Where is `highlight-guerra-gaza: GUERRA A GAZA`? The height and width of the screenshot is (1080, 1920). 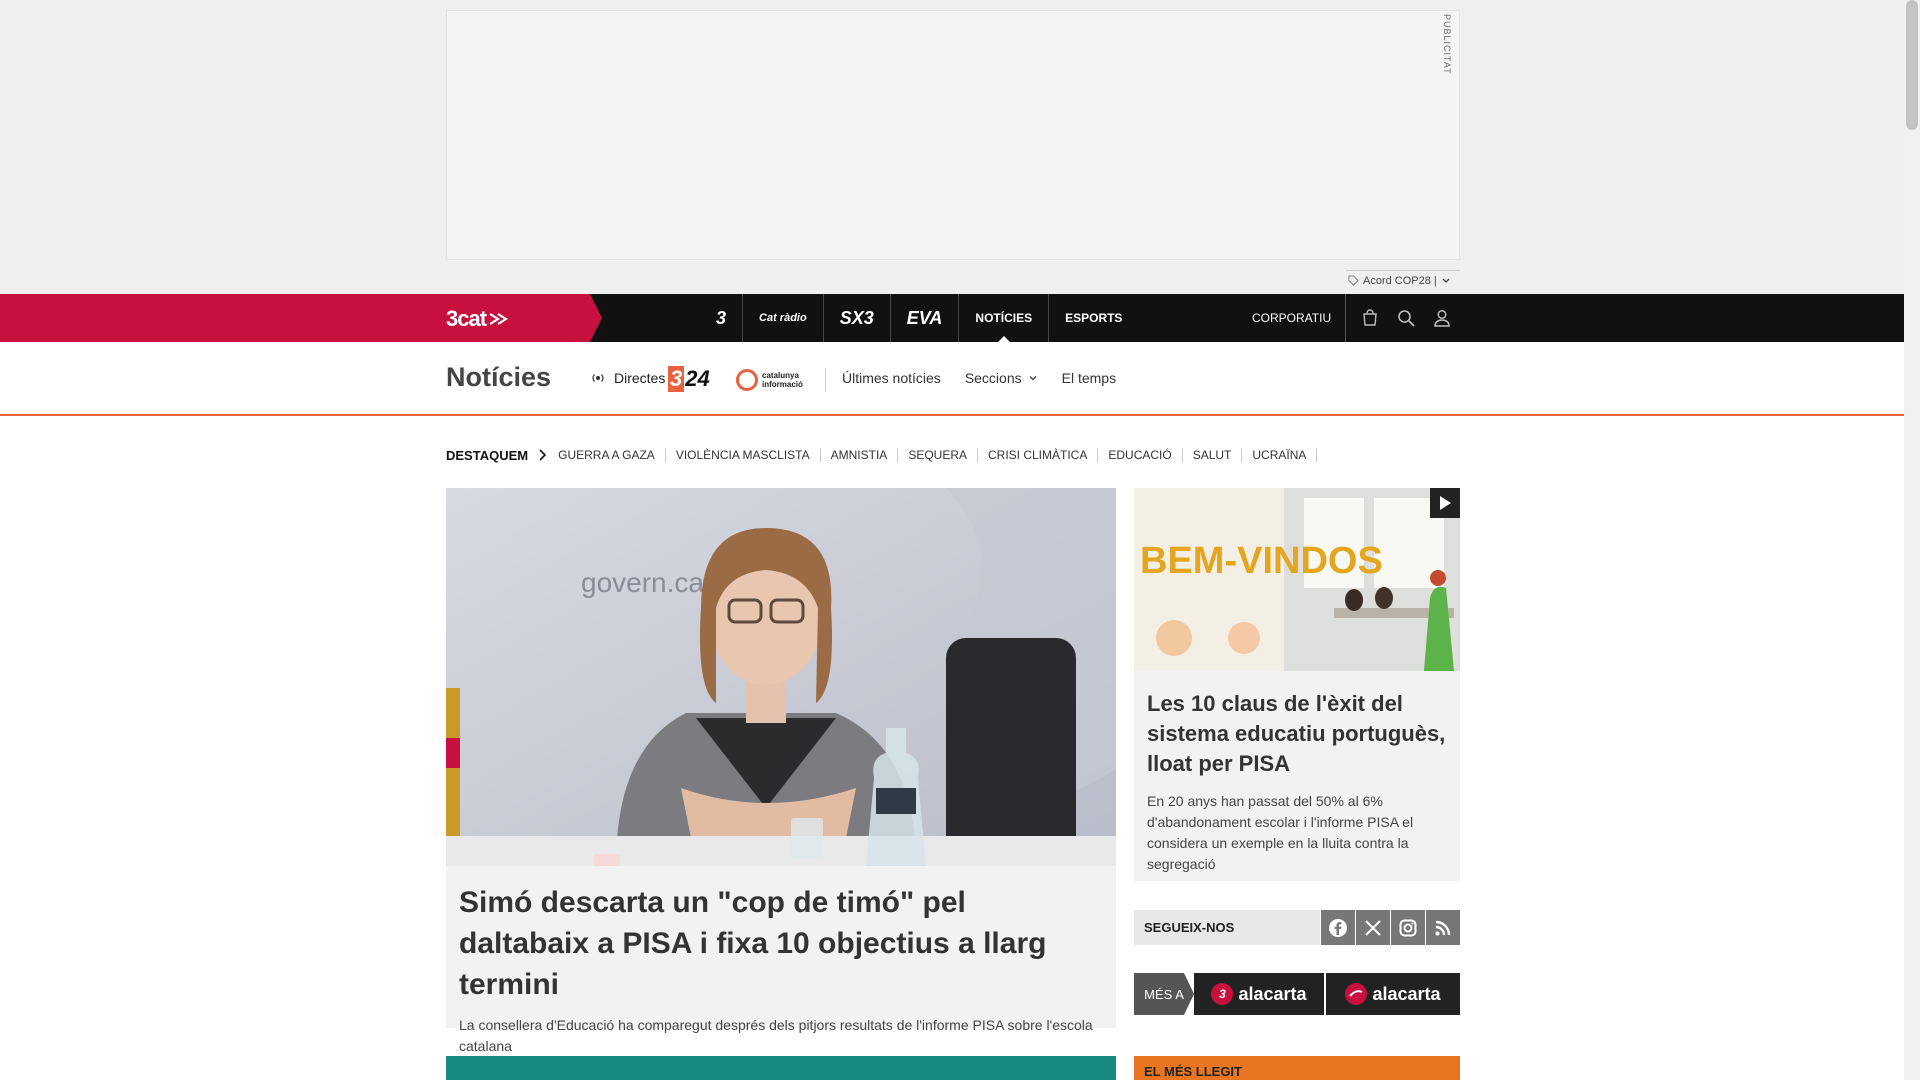 highlight-guerra-gaza: GUERRA A GAZA is located at coordinates (612, 455).